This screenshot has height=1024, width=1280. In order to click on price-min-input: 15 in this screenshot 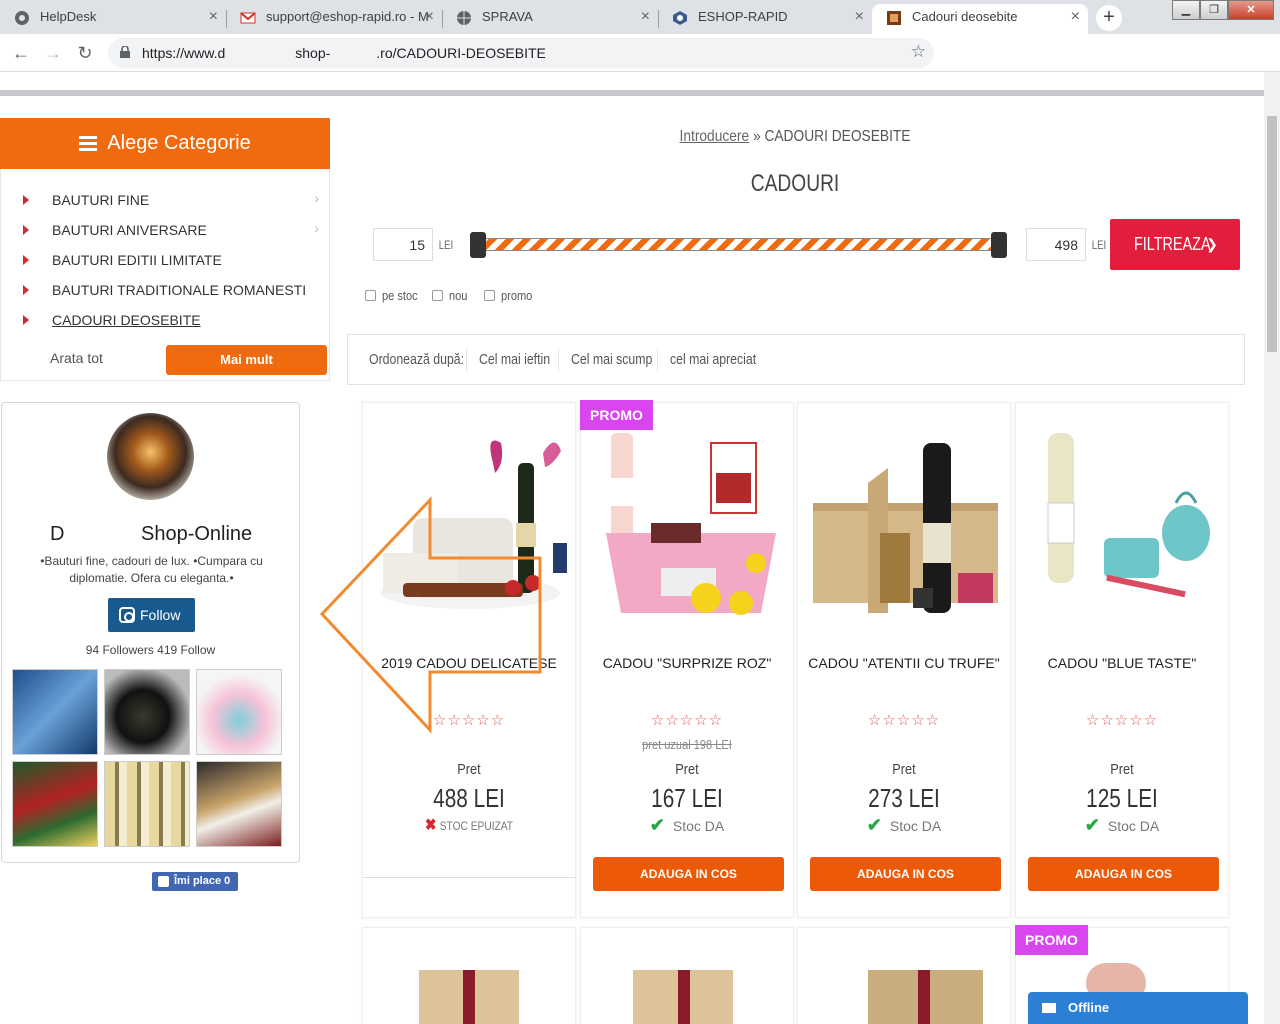, I will do `click(403, 244)`.